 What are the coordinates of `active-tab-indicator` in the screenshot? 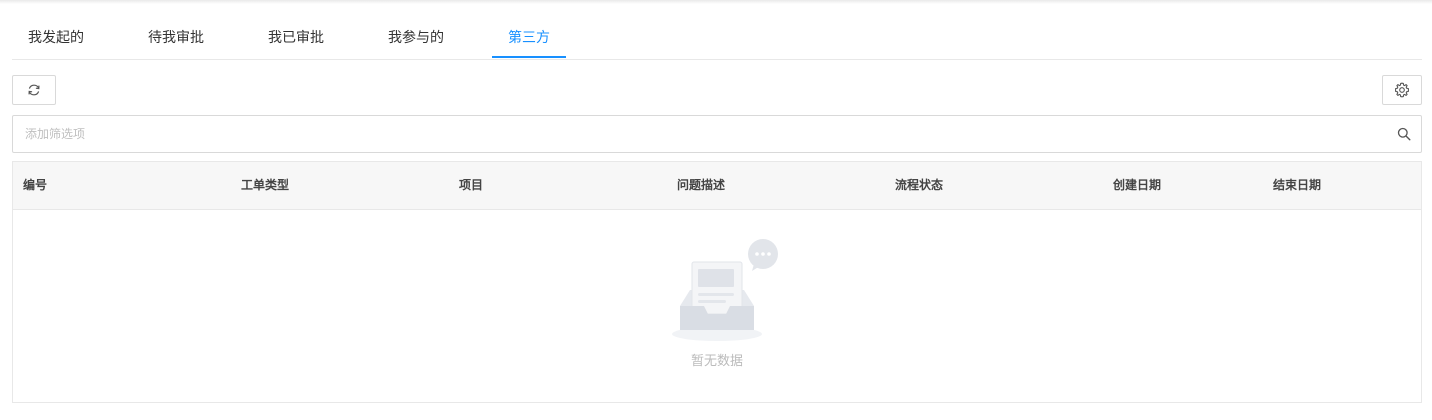 It's located at (529, 57).